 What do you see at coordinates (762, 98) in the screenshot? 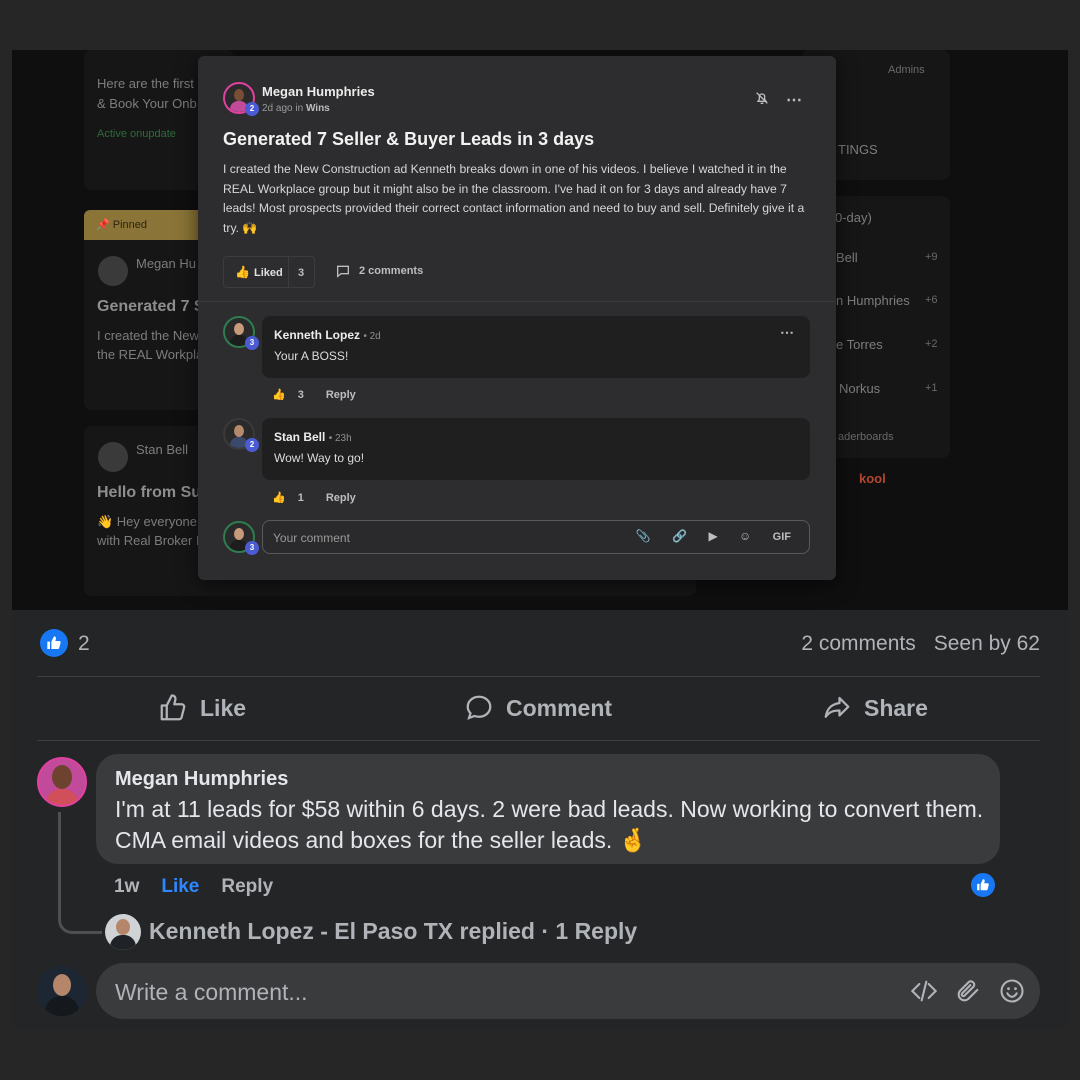
I see `bell-off-icon` at bounding box center [762, 98].